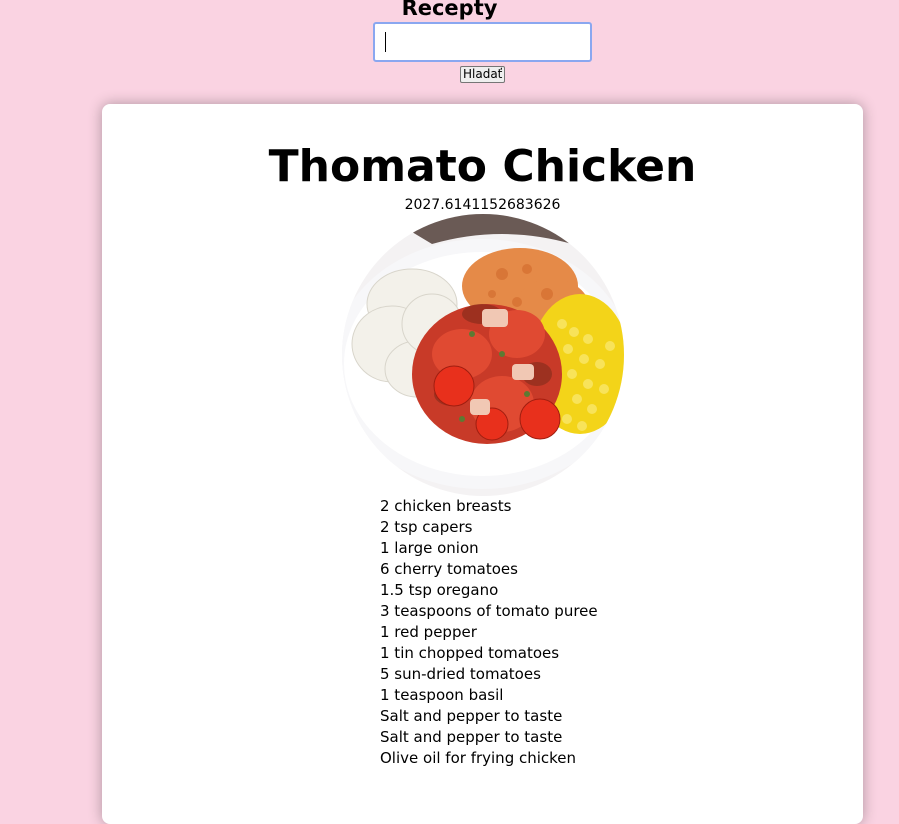 The width and height of the screenshot is (899, 824). I want to click on ingredient-item: 1 large onion, so click(429, 548).